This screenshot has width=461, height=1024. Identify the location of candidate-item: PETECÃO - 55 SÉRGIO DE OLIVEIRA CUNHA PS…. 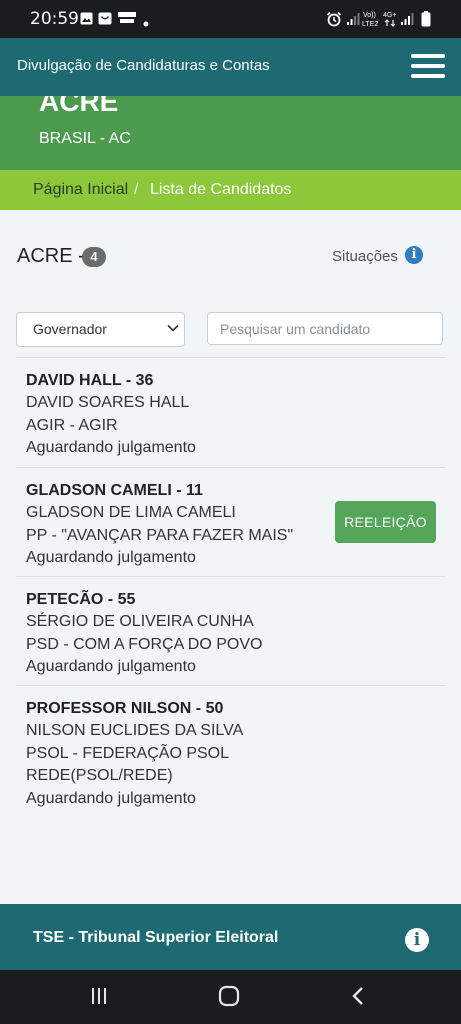
(230, 630).